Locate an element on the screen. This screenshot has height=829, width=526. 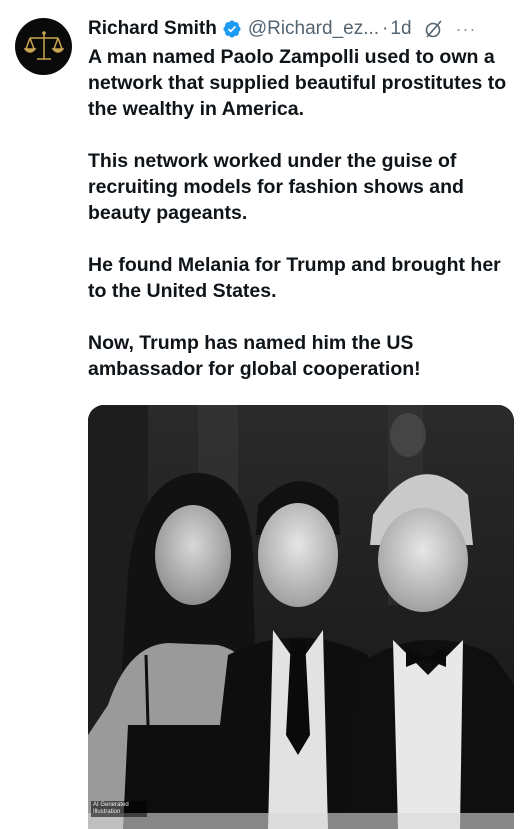
scales-of-justice-icon is located at coordinates (43, 45).